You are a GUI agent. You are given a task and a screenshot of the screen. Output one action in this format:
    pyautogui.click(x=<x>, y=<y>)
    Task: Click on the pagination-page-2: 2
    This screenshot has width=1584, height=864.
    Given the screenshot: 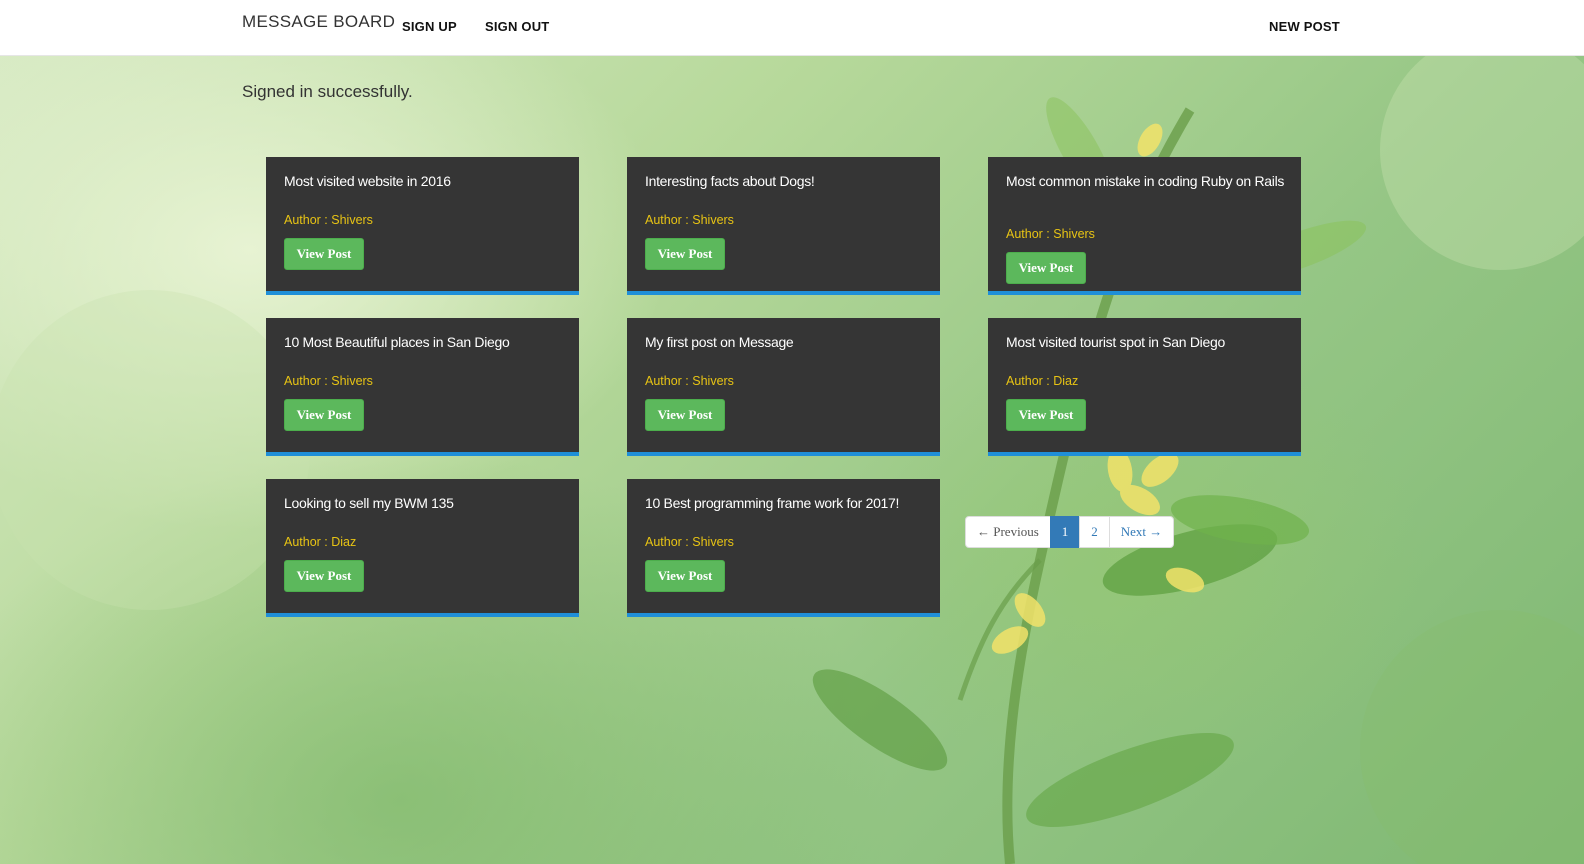 What is the action you would take?
    pyautogui.click(x=1094, y=532)
    